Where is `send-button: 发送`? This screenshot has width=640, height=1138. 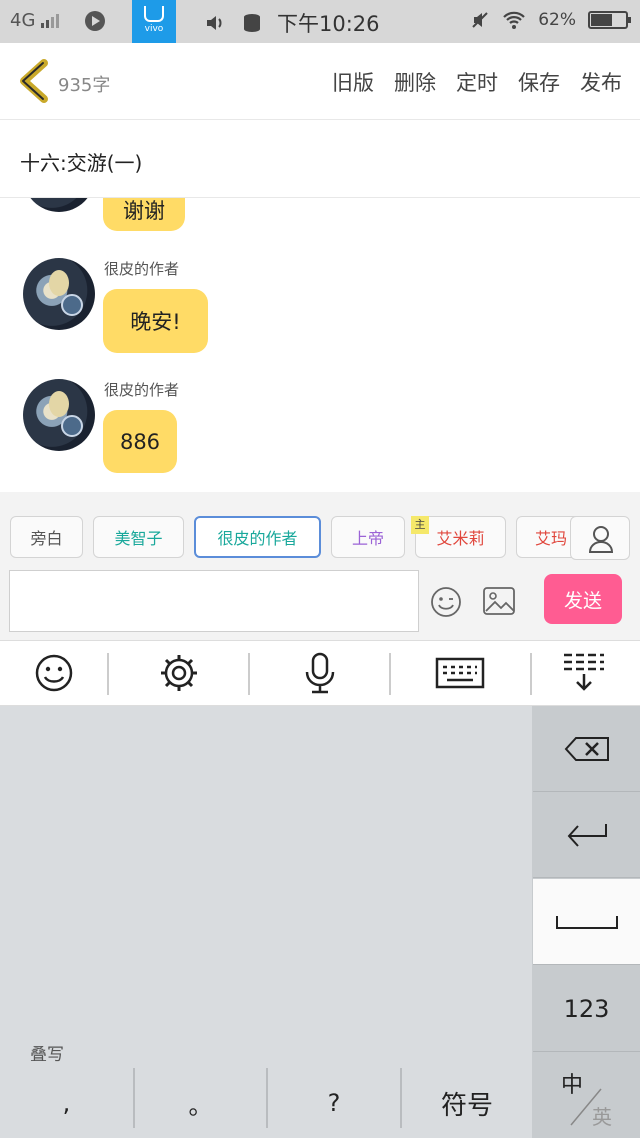 send-button: 发送 is located at coordinates (583, 599).